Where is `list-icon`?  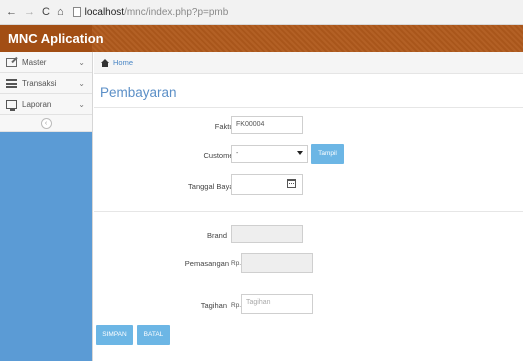
list-icon is located at coordinates (11, 83).